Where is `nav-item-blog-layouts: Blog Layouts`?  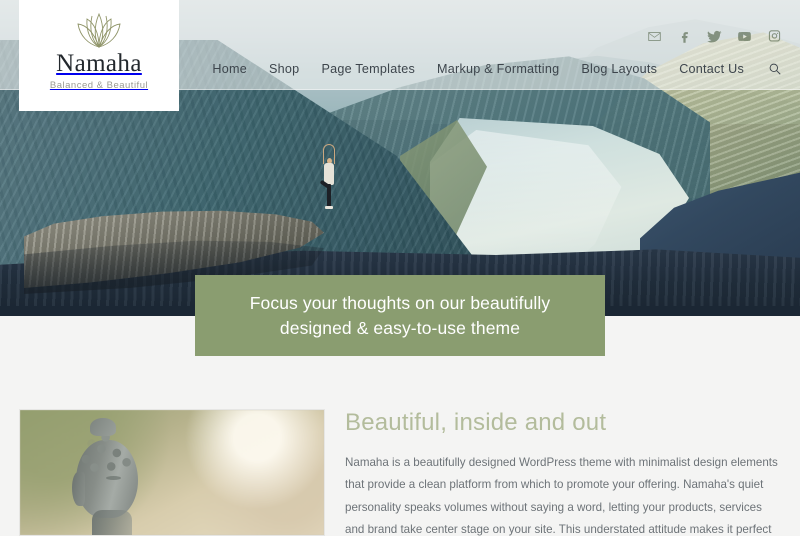 nav-item-blog-layouts: Blog Layouts is located at coordinates (619, 69).